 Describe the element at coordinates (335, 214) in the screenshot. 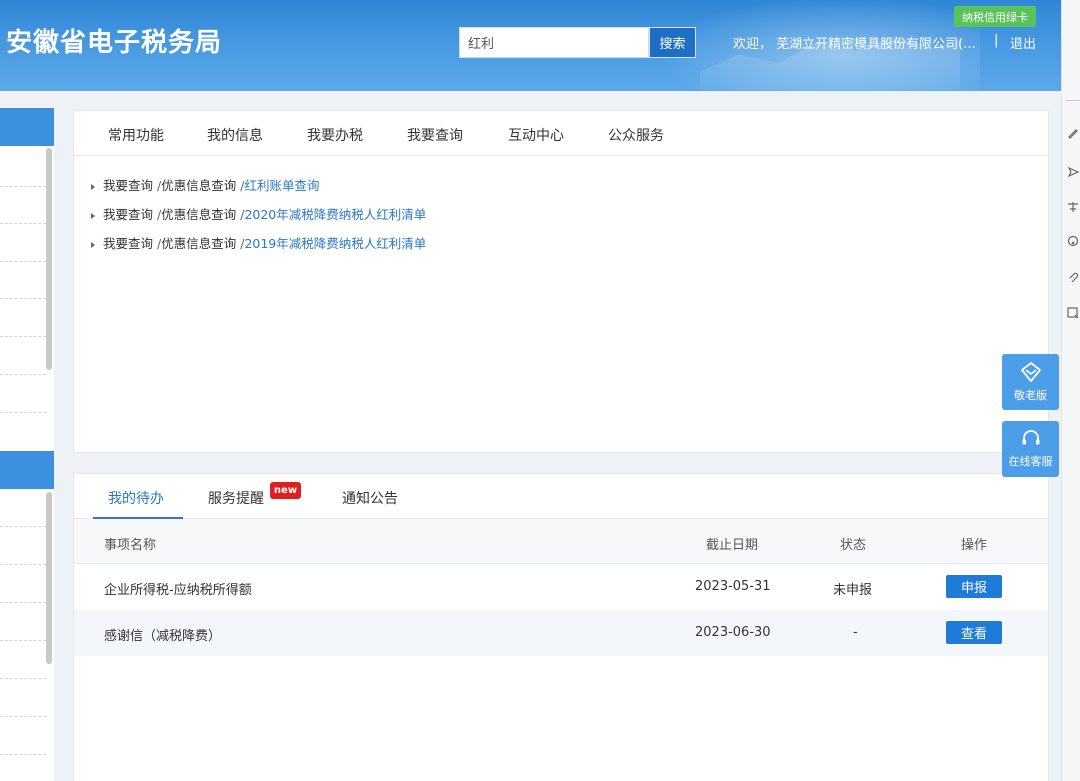

I see `result-link: 2020年减税降费纳税人红利清单` at that location.